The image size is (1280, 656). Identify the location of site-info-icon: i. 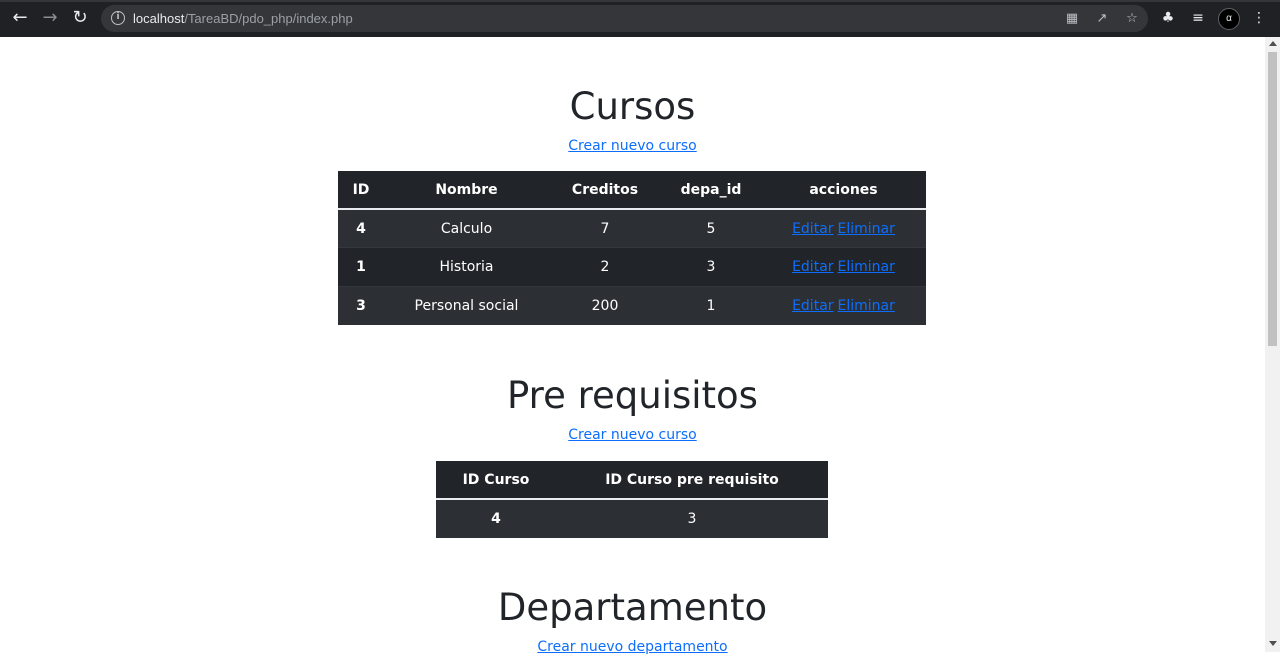
(118, 18).